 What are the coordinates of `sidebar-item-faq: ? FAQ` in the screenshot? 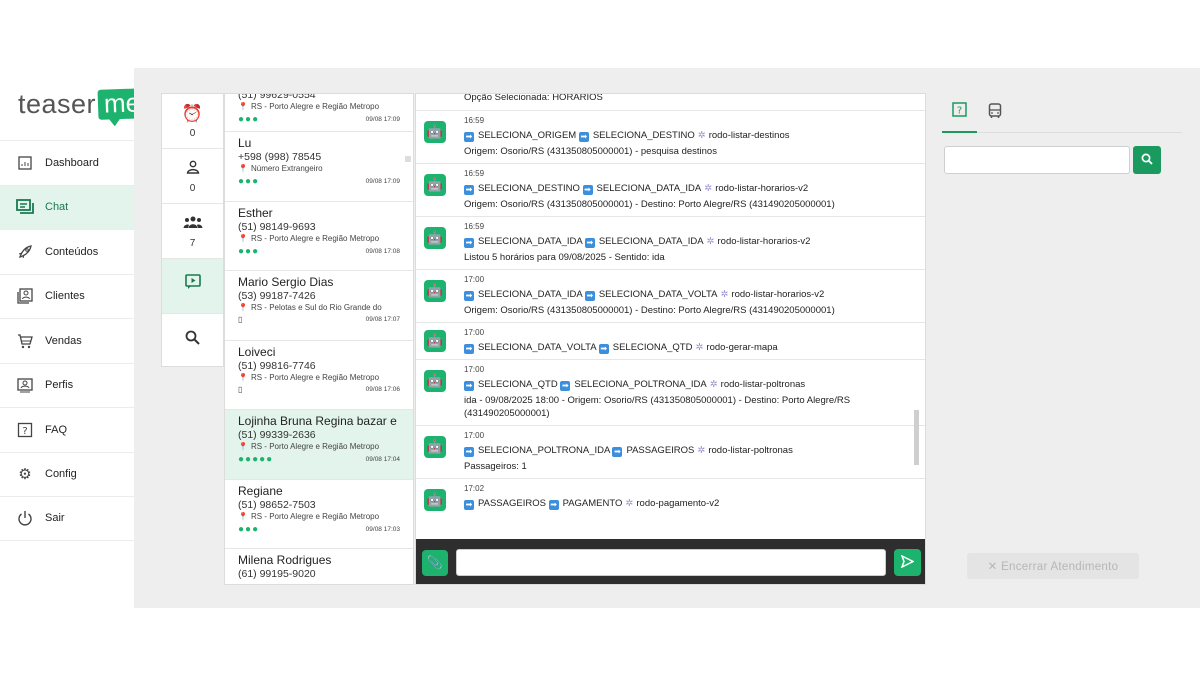 It's located at (67, 429).